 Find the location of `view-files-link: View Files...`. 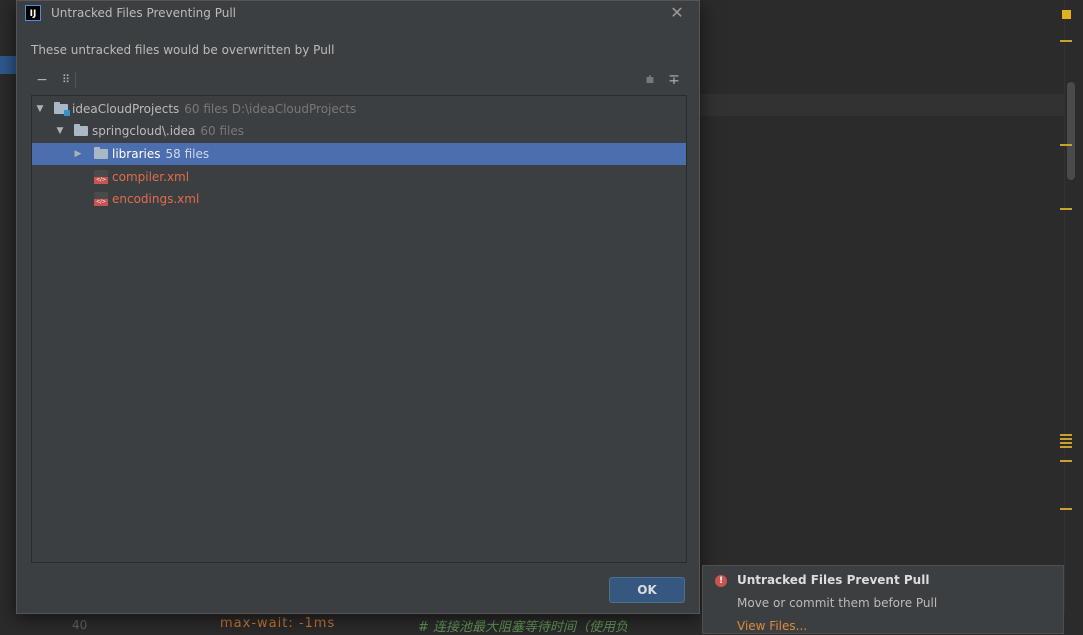

view-files-link: View Files... is located at coordinates (772, 626).